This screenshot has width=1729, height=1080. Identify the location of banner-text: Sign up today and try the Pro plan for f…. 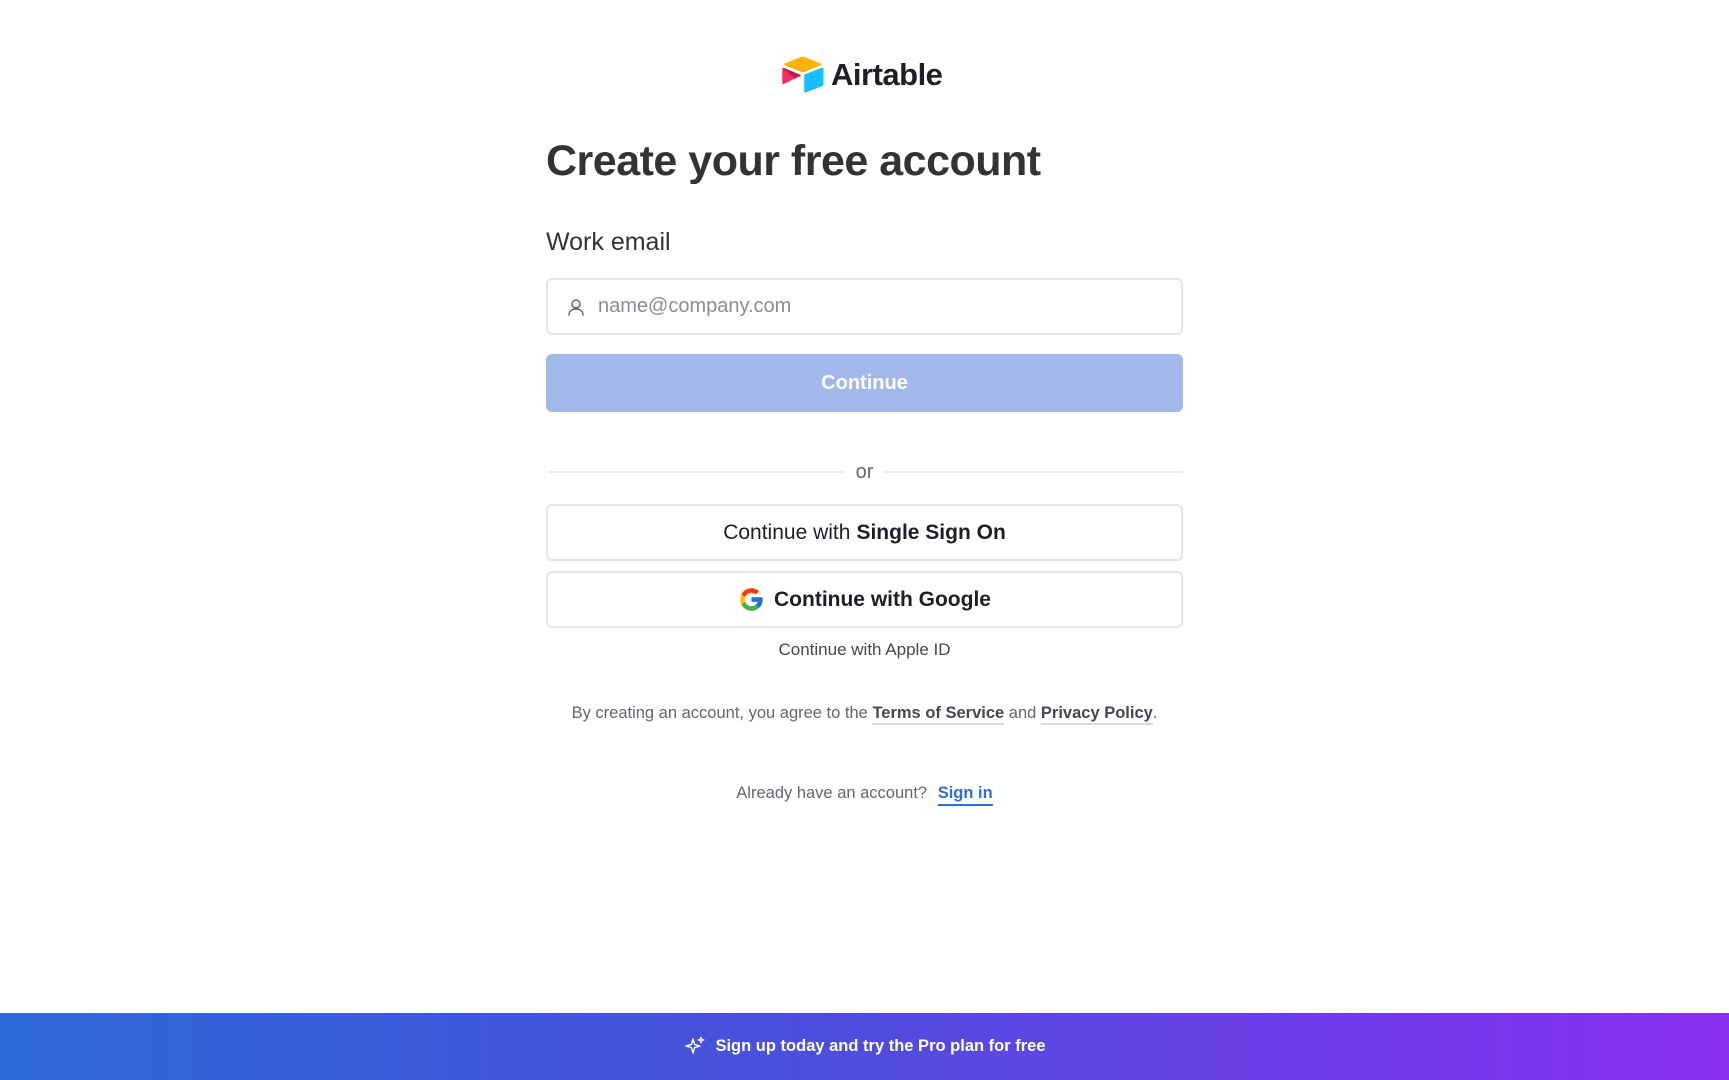
(880, 1046).